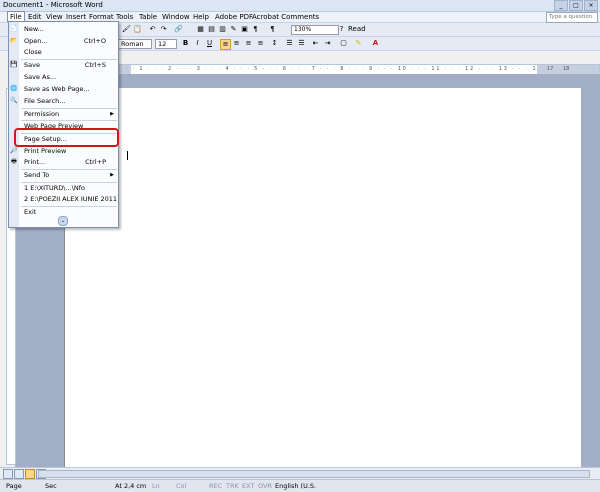 This screenshot has height=492, width=600. Describe the element at coordinates (222, 29) in the screenshot. I see `columns-icon: ▥` at that location.